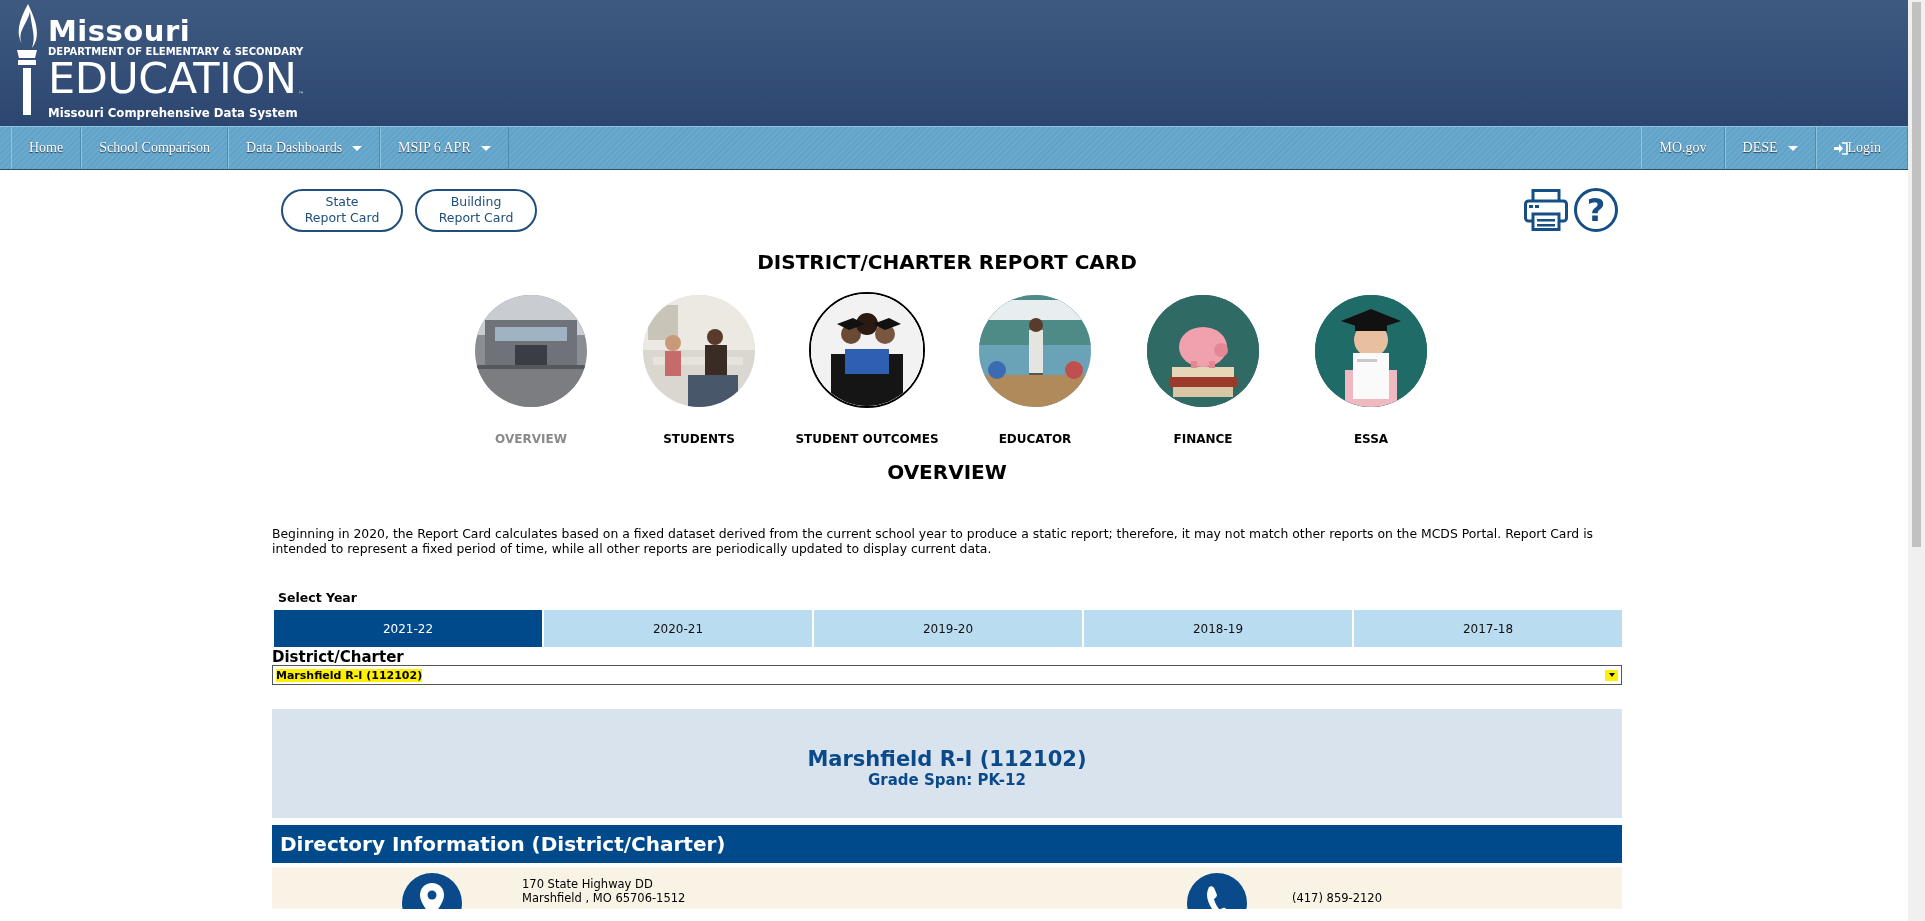 This screenshot has width=1925, height=921. Describe the element at coordinates (947, 779) in the screenshot. I see `grade-span: Grade Span: PK-12` at that location.